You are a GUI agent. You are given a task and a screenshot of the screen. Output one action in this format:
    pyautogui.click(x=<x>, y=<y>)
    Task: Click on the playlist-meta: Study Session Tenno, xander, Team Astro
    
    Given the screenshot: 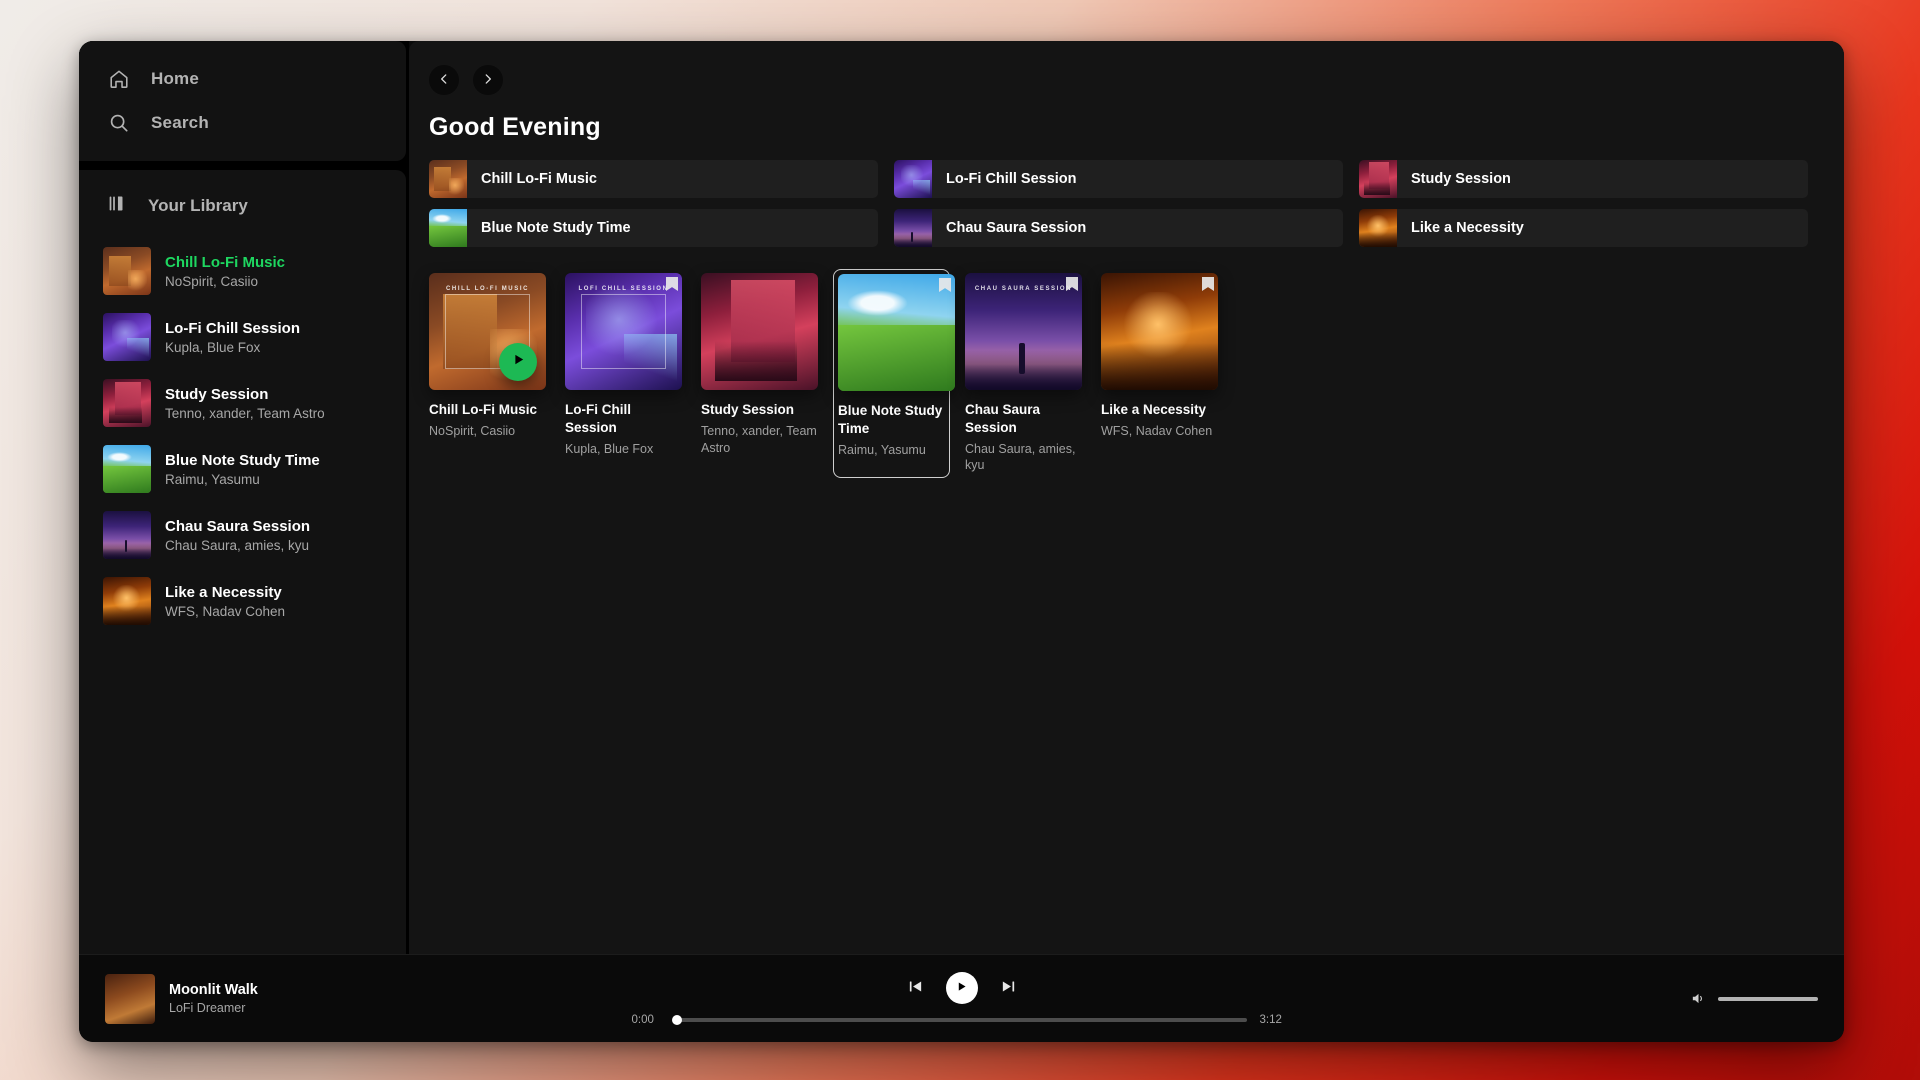 What is the action you would take?
    pyautogui.click(x=245, y=403)
    